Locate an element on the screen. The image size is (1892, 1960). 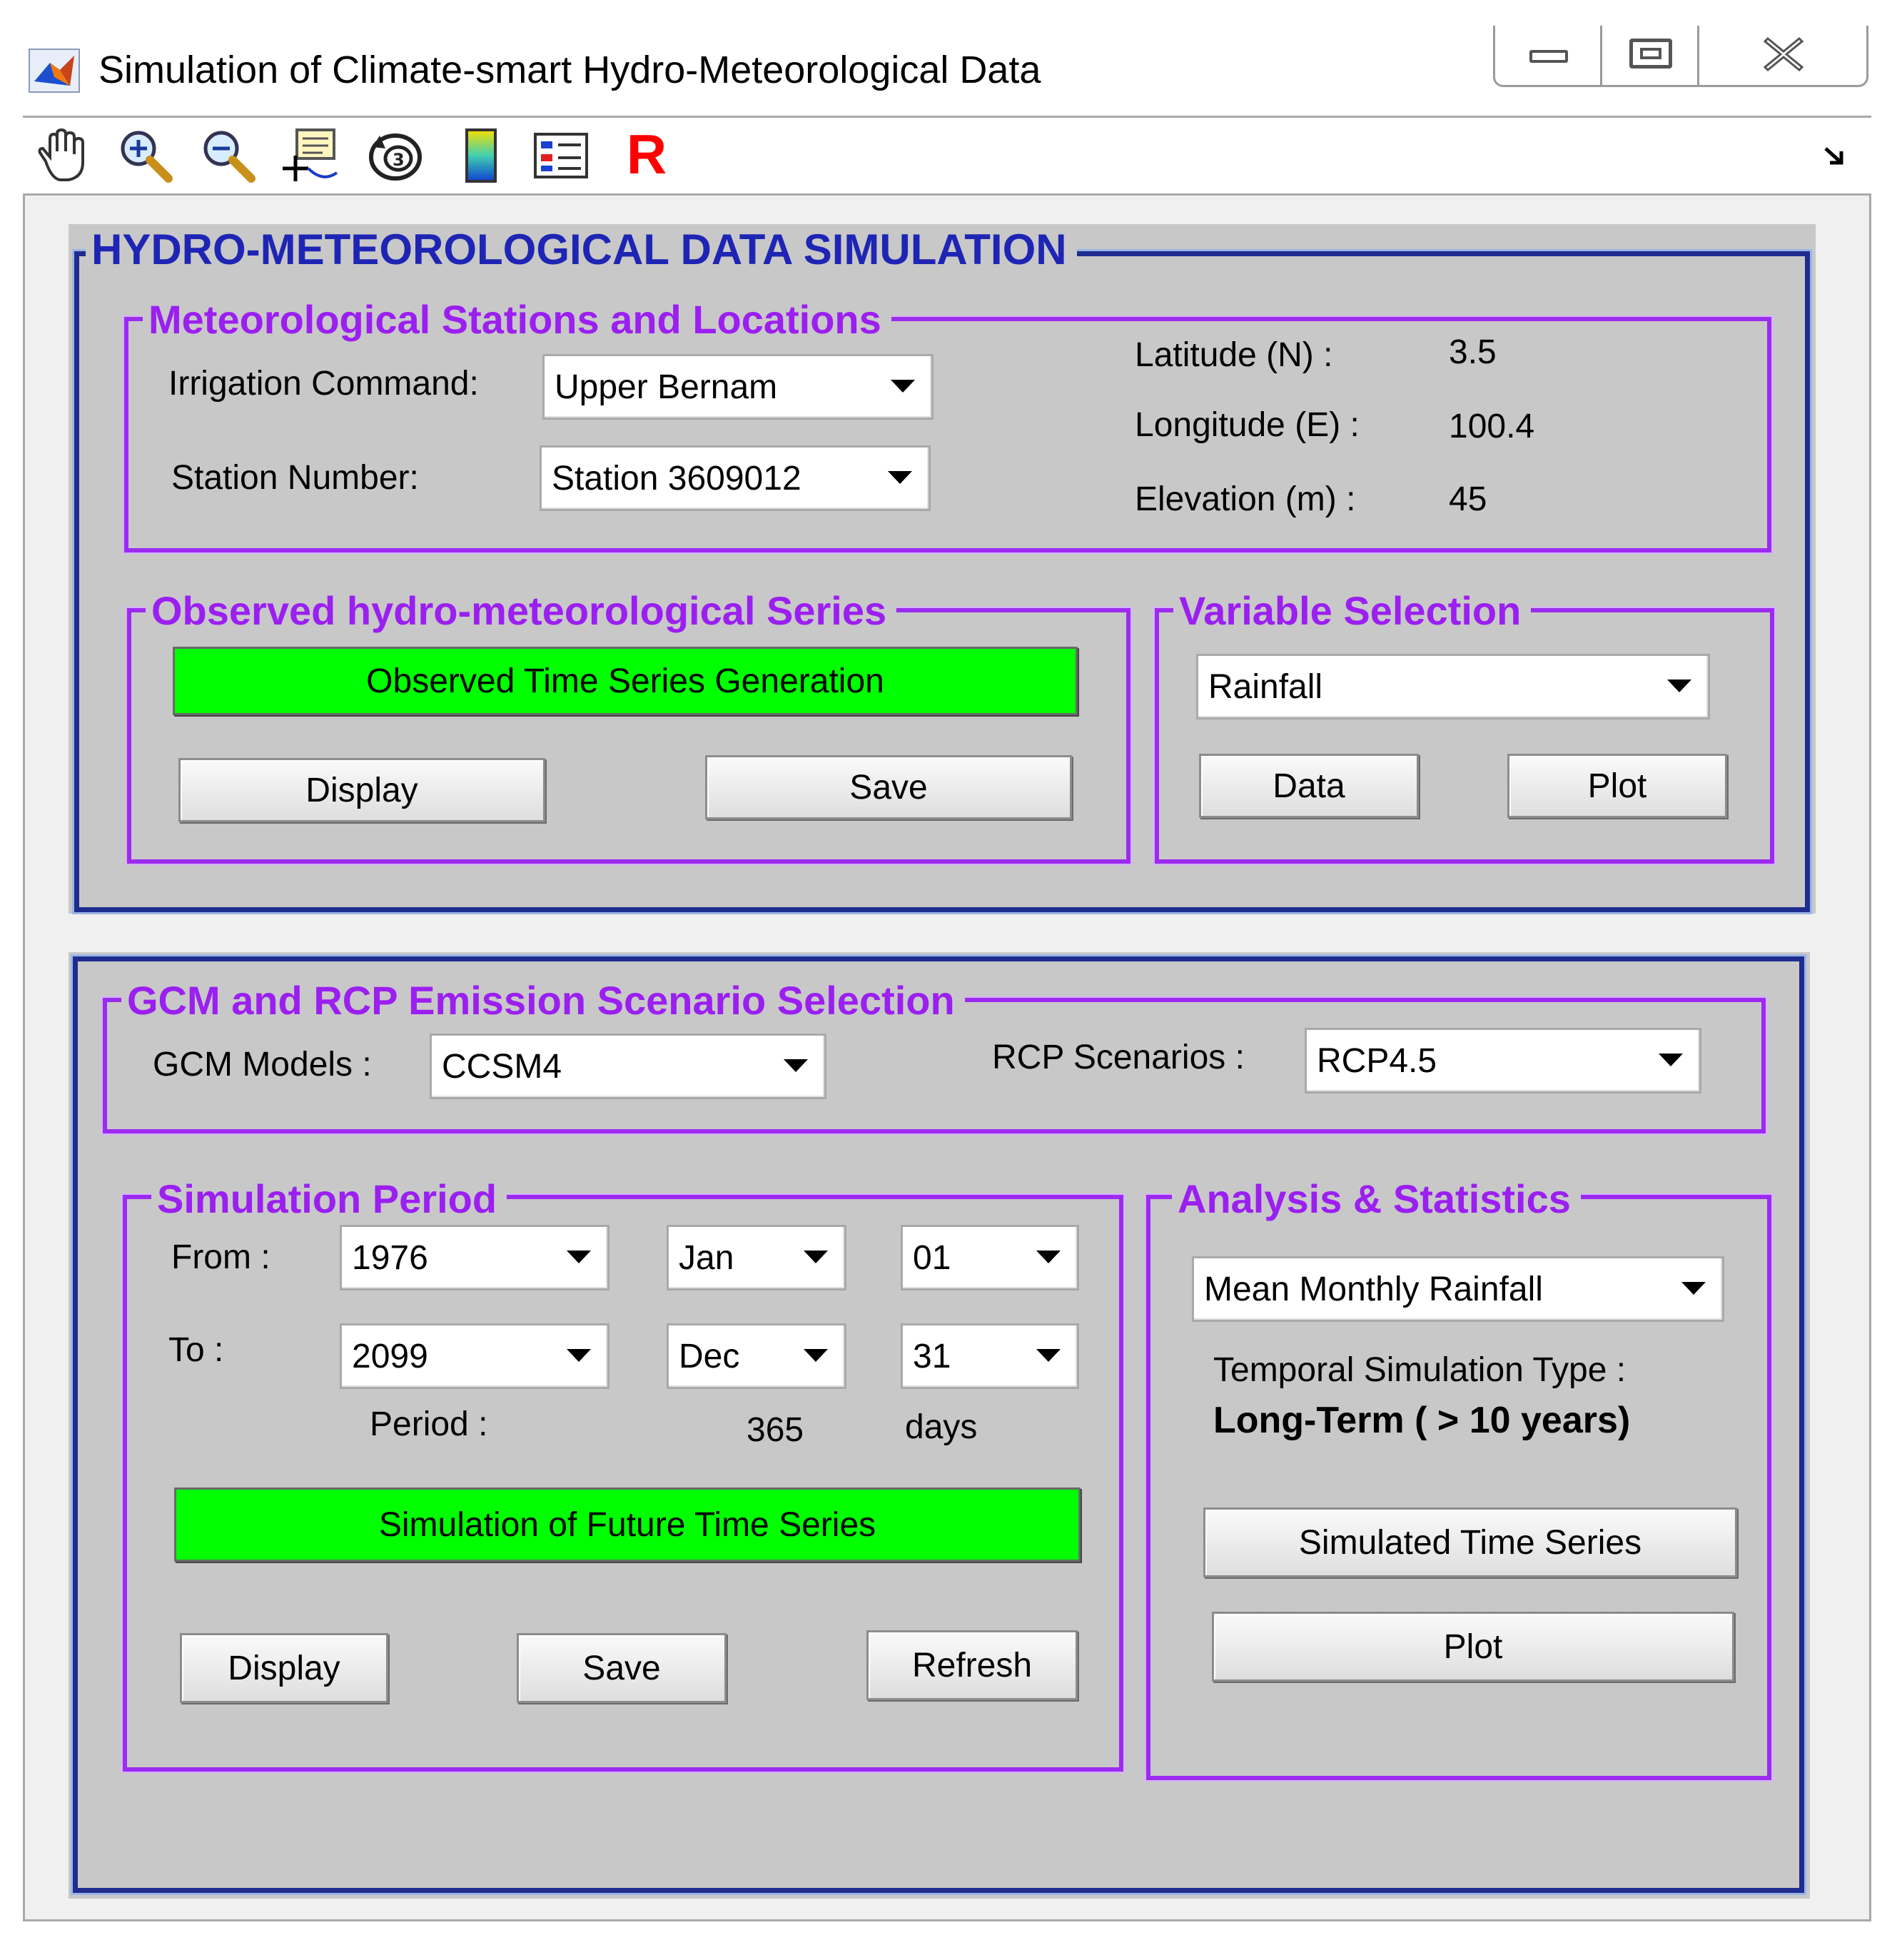
minimize-icon is located at coordinates (1548, 56).